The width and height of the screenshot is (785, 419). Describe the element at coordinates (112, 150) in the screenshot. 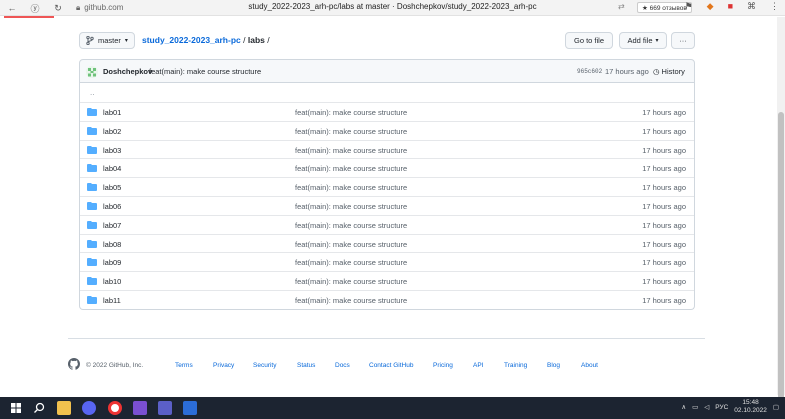

I see `file-name-link: lab03` at that location.